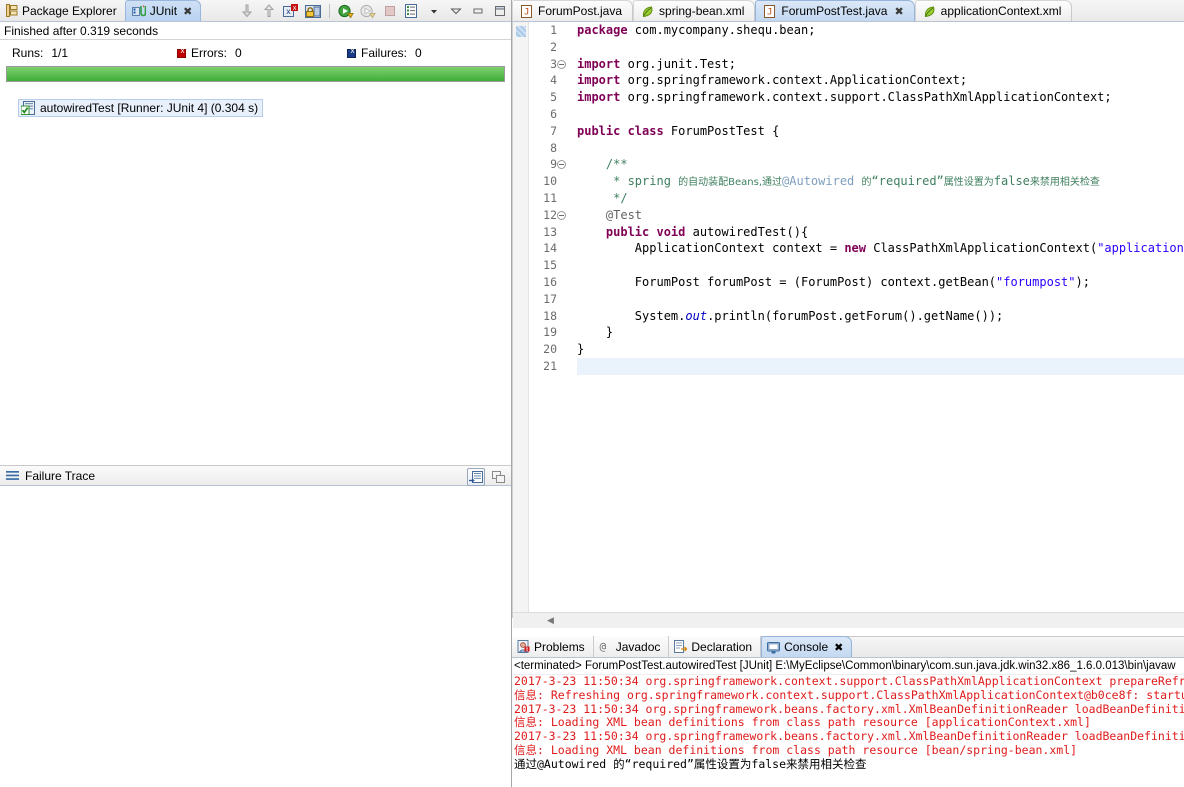 This screenshot has height=787, width=1184. What do you see at coordinates (412, 11) in the screenshot?
I see `test-run-history-icon` at bounding box center [412, 11].